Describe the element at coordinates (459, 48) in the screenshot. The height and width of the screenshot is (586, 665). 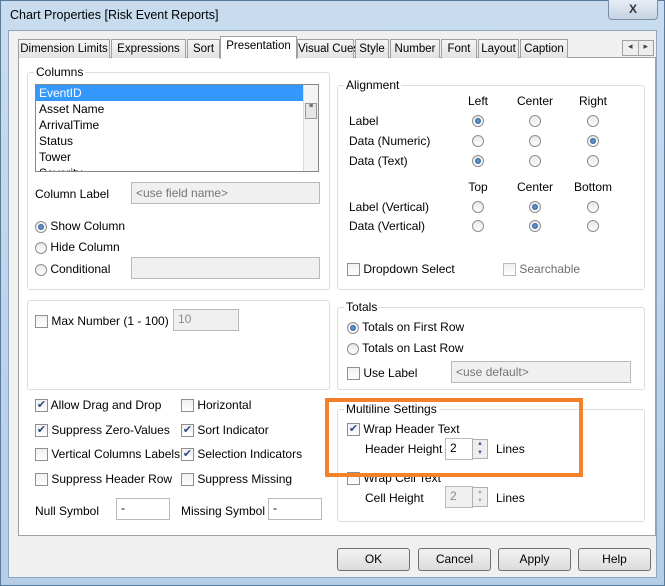
I see `tab-font: Font` at that location.